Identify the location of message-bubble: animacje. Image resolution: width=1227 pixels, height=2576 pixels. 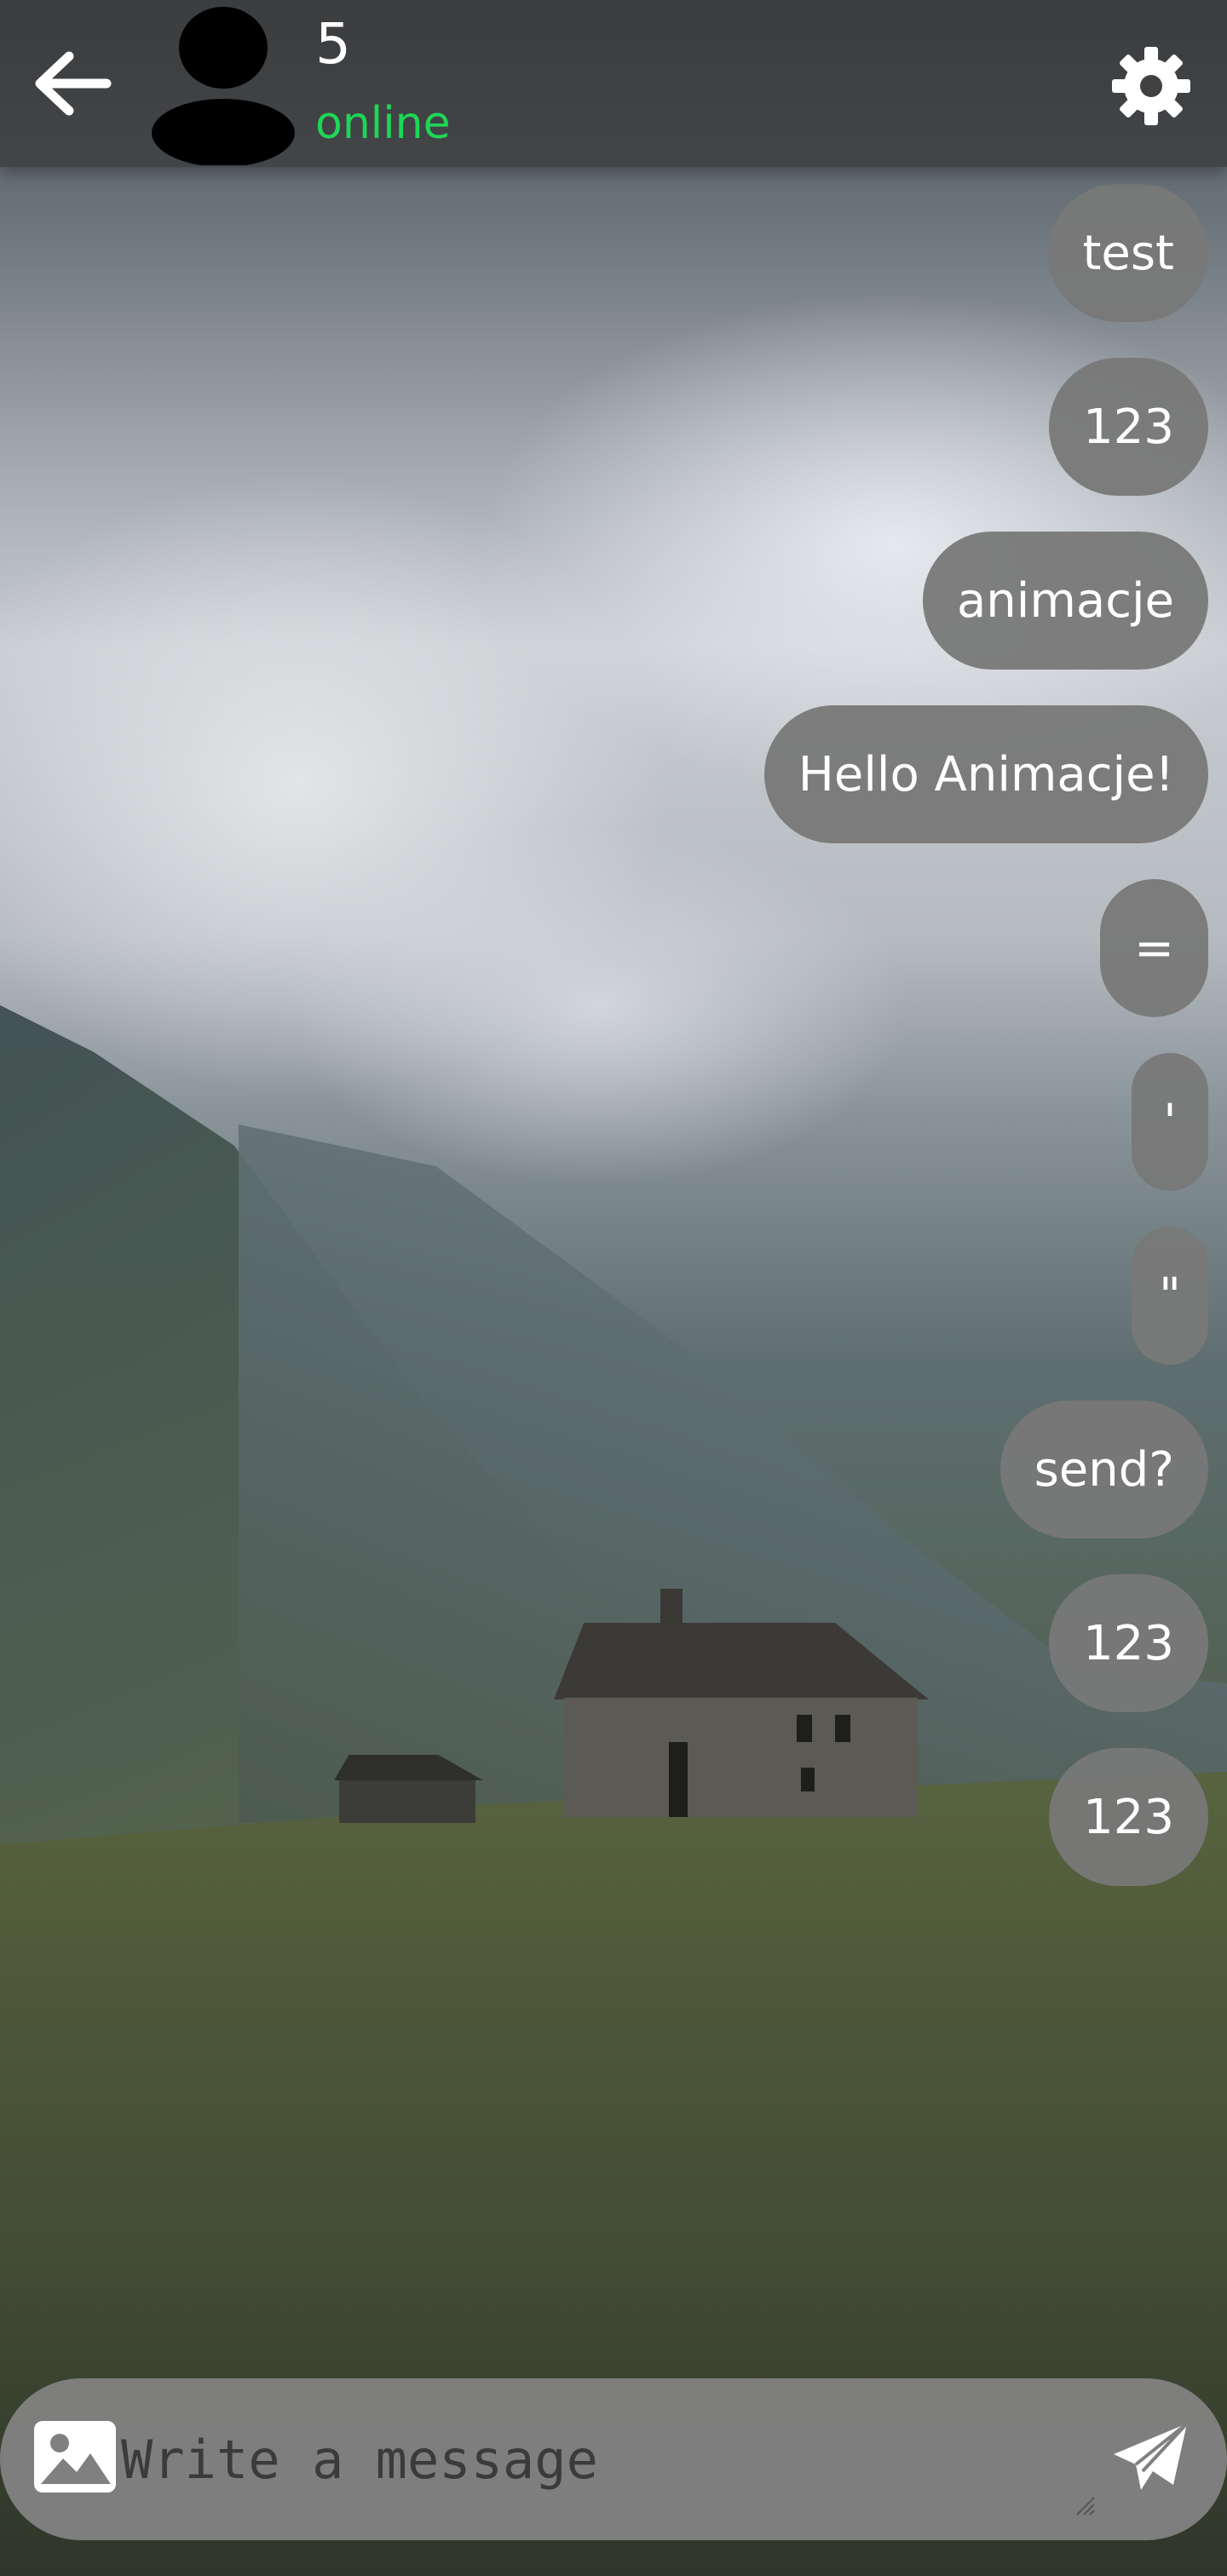
(1065, 601).